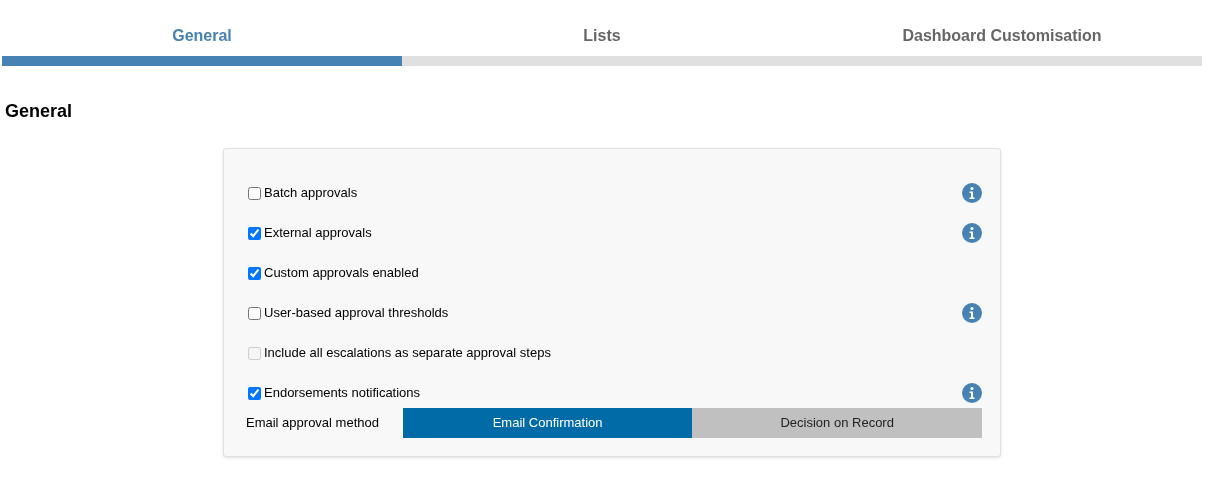  Describe the element at coordinates (356, 313) in the screenshot. I see `setting-label: User-based approval thresholds` at that location.